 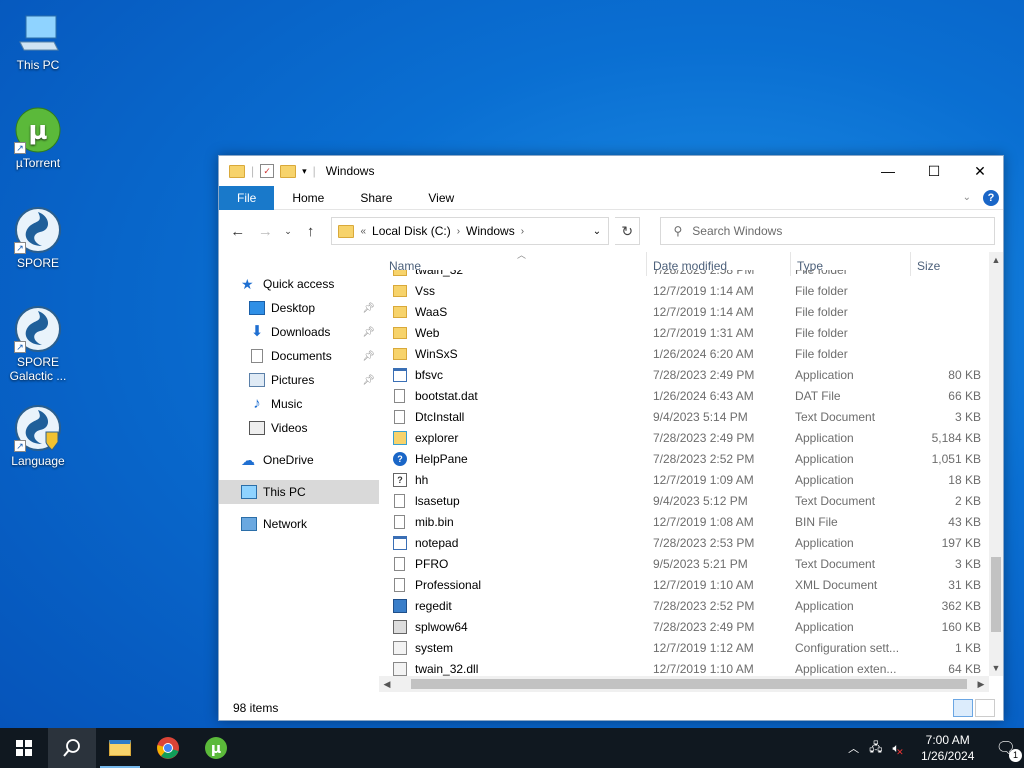 I want to click on search-box: ⚲ Search Windows, so click(x=827, y=231).